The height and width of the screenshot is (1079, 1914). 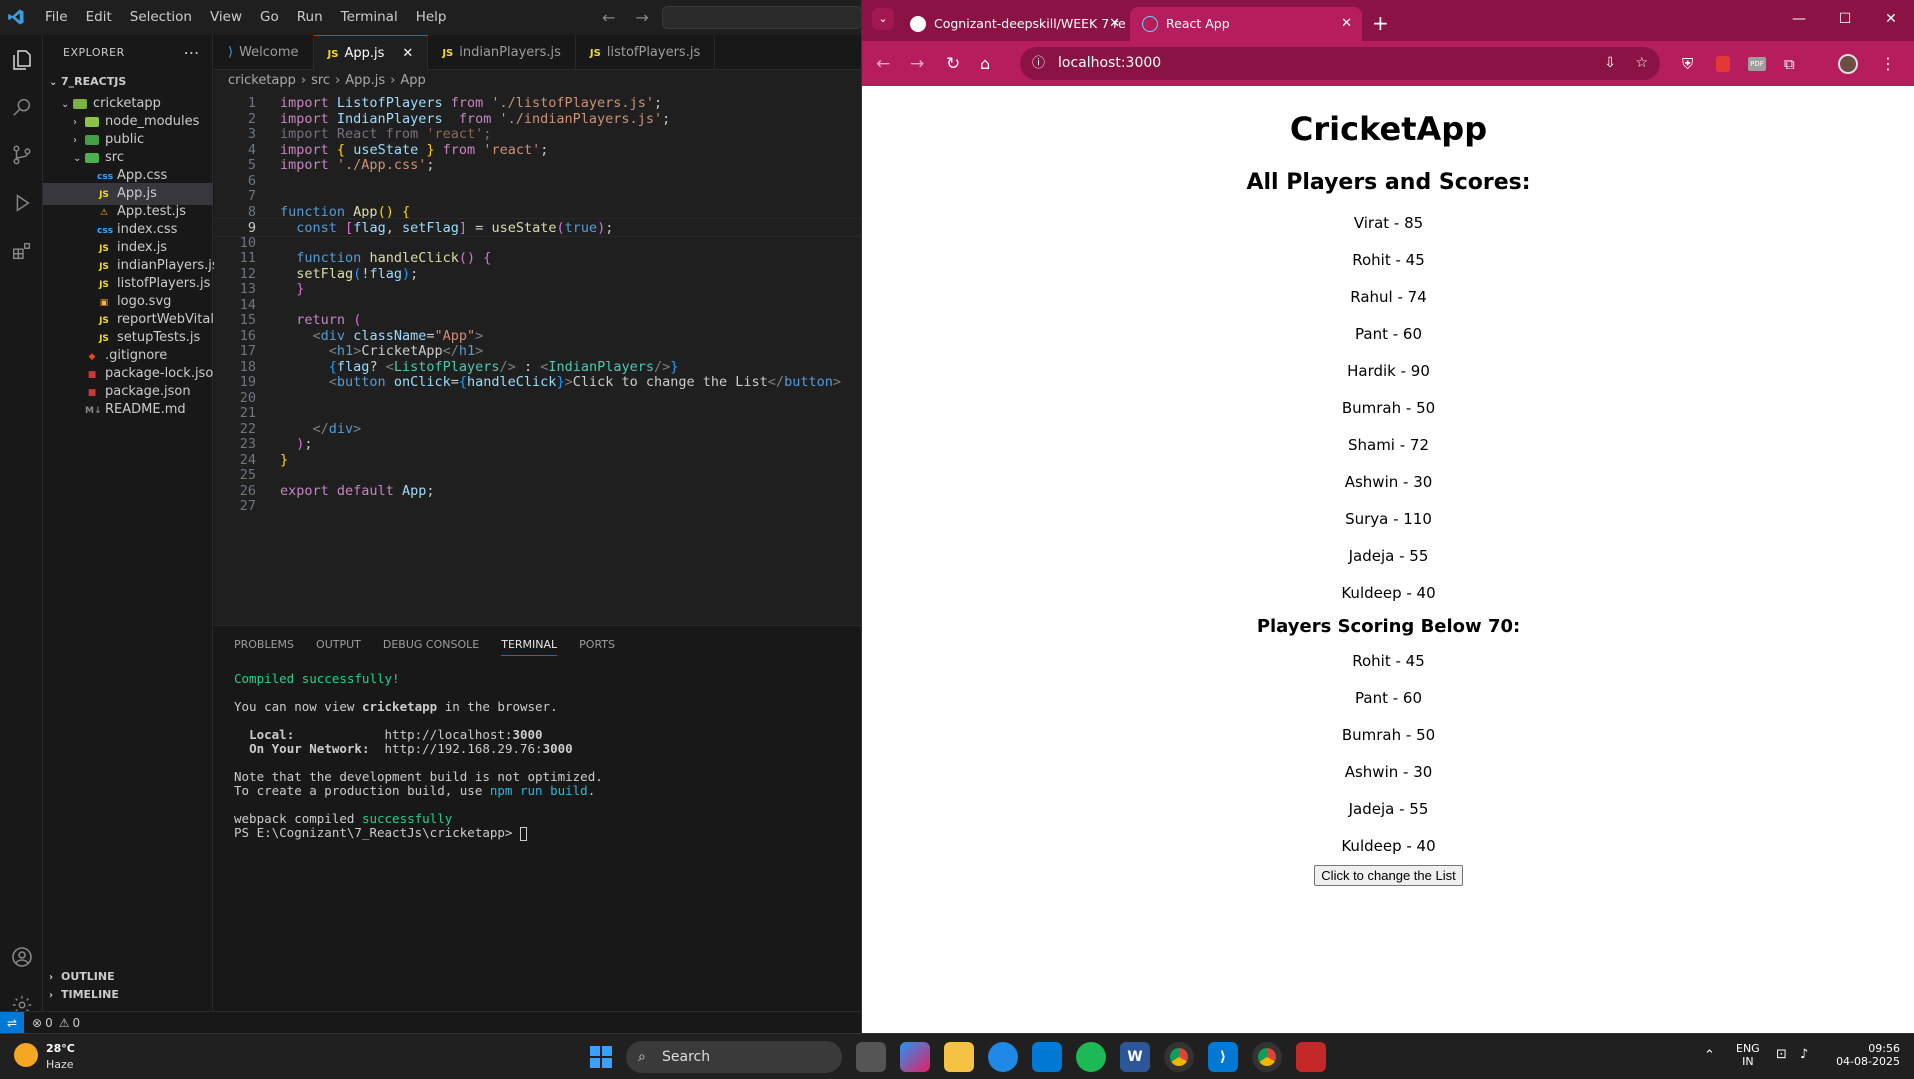 What do you see at coordinates (269, 17) in the screenshot?
I see `menu-go: Go` at bounding box center [269, 17].